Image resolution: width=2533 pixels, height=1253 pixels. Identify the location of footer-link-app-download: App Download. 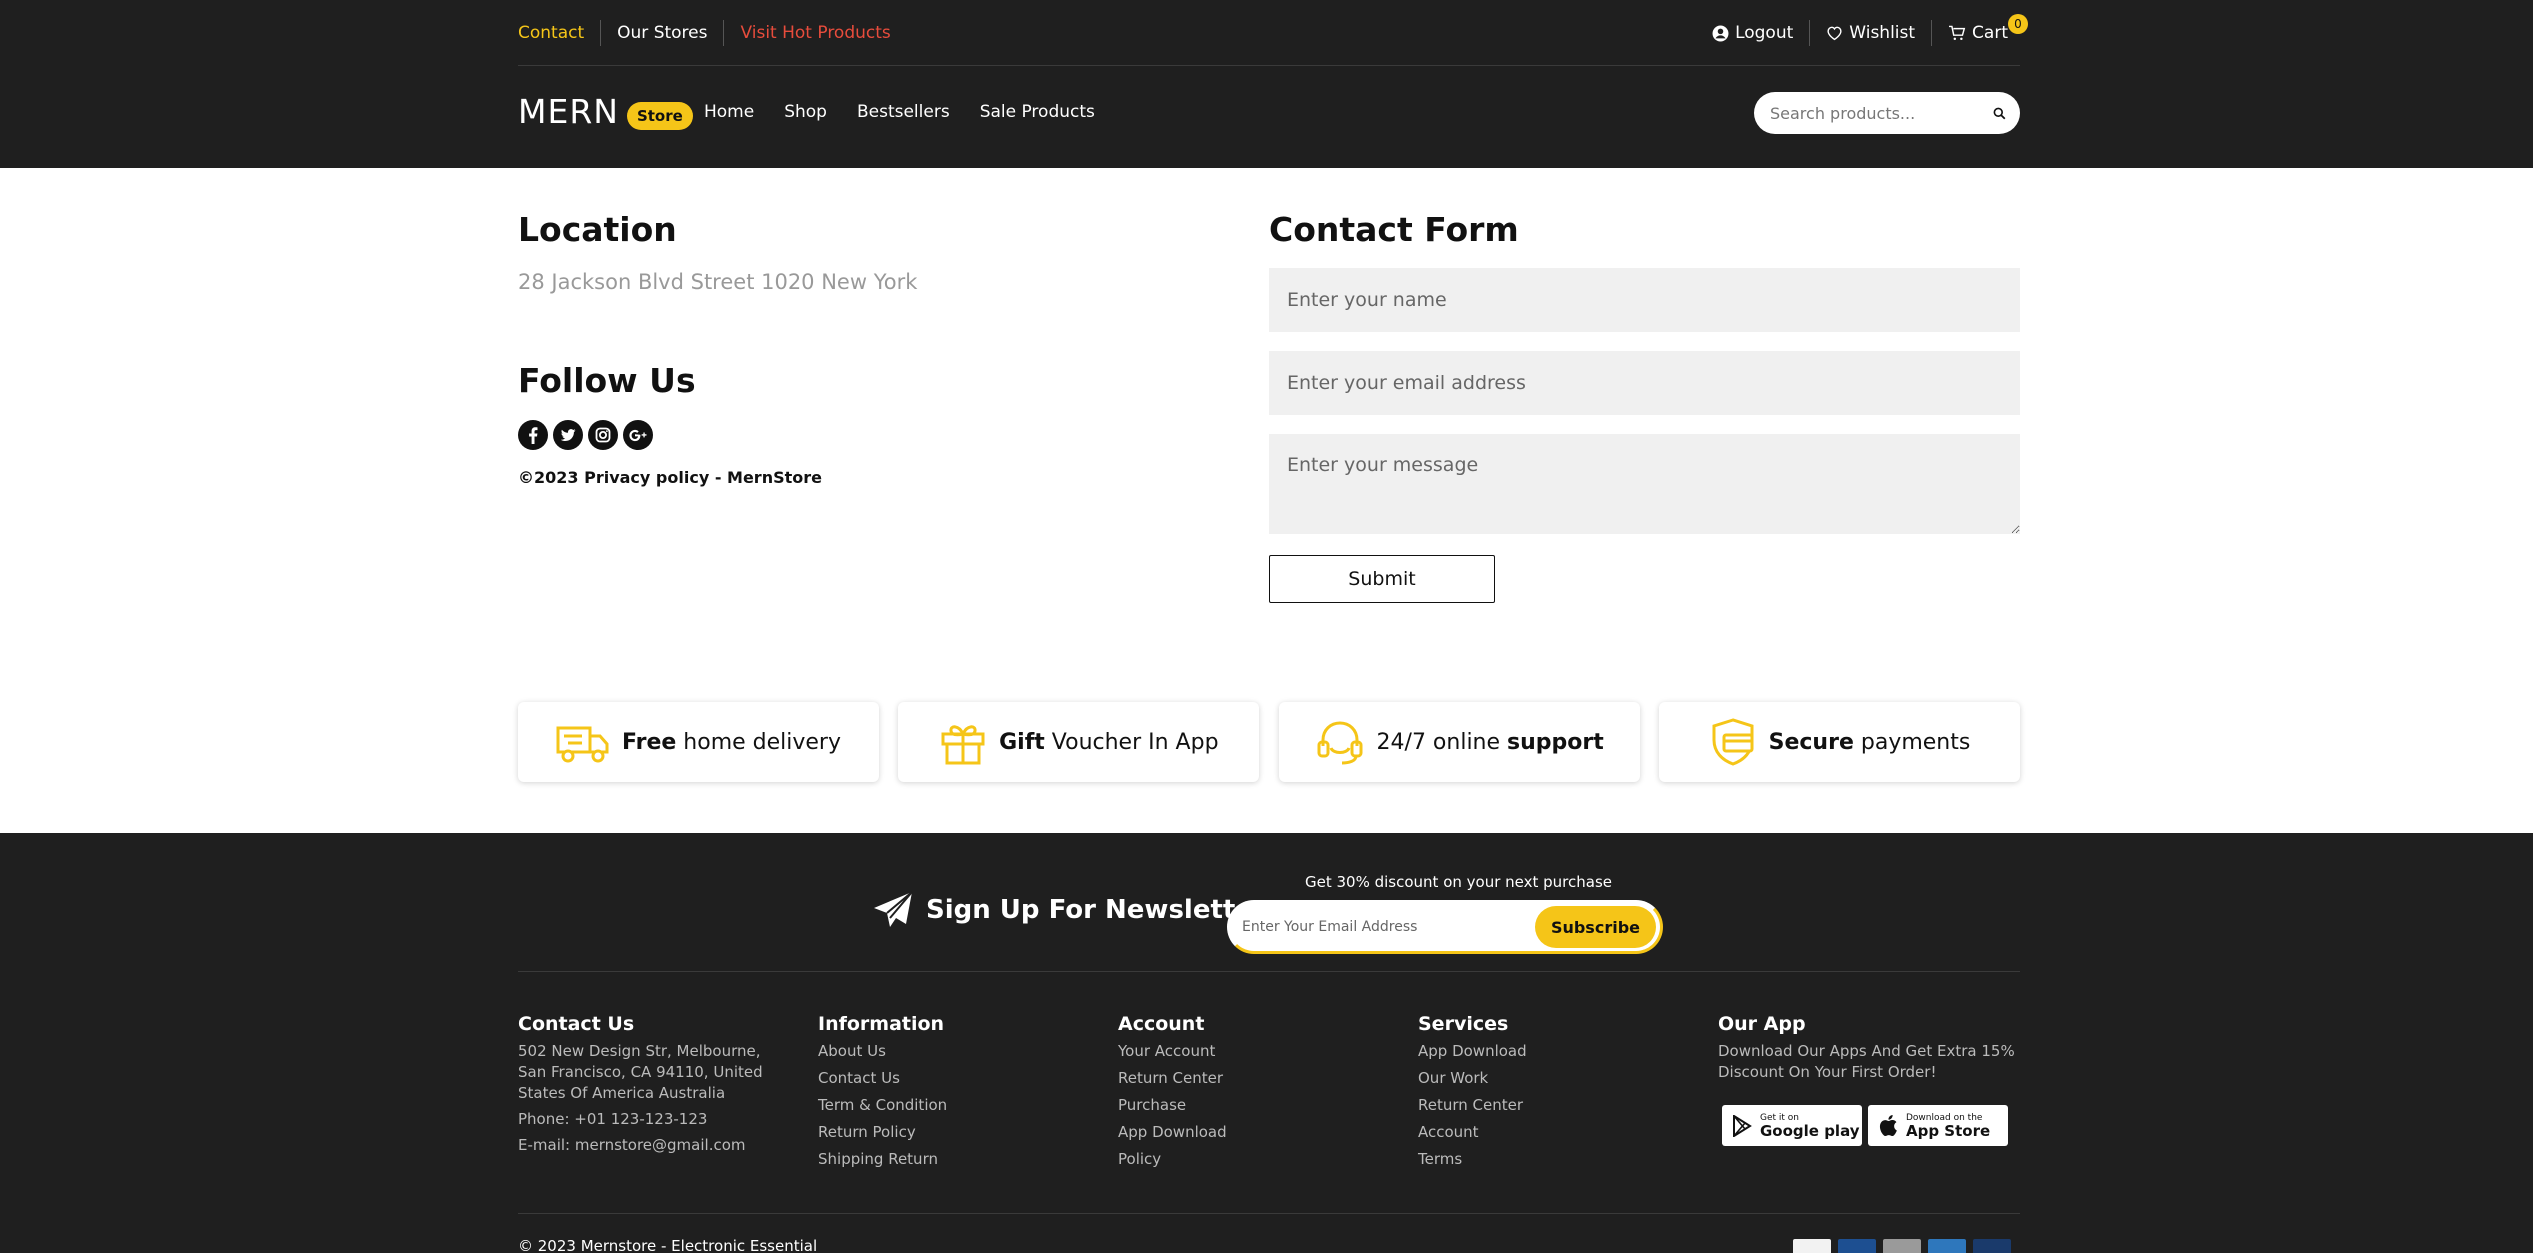
(1258, 1132).